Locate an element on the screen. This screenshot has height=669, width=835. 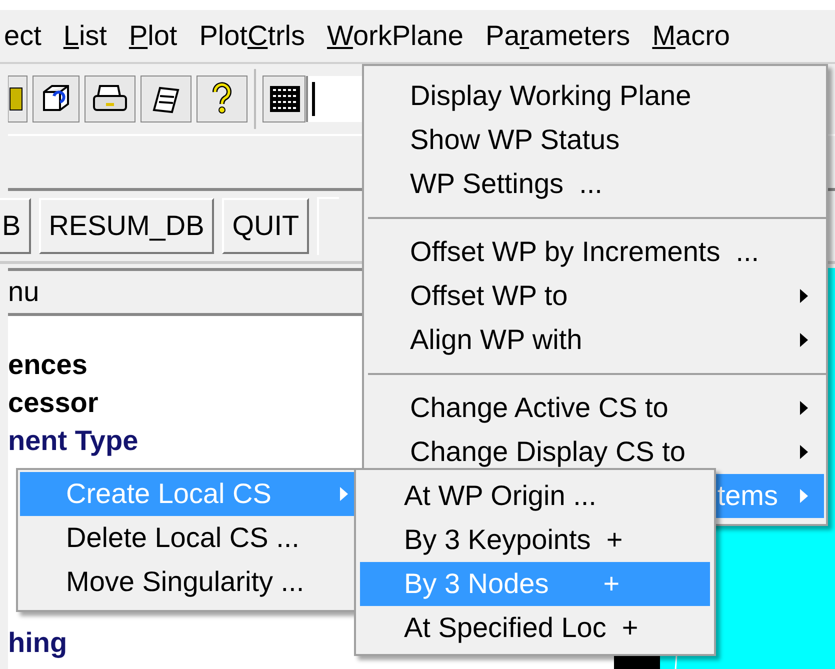
menu-item: Change Active CS to is located at coordinates (595, 408).